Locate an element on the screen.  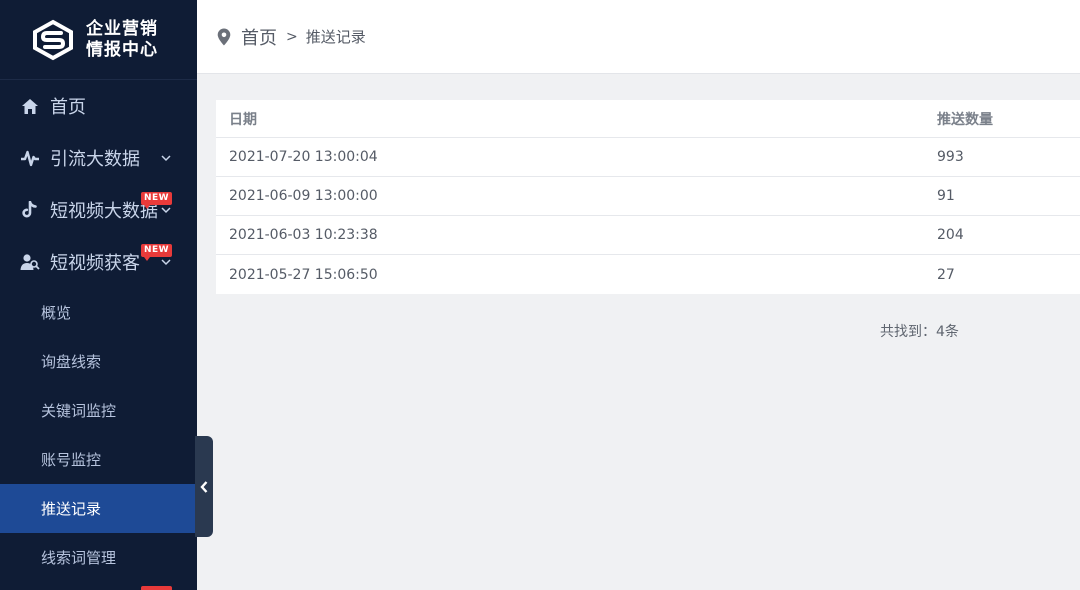
sidebar-item-label: 关键词监控 is located at coordinates (79, 411).